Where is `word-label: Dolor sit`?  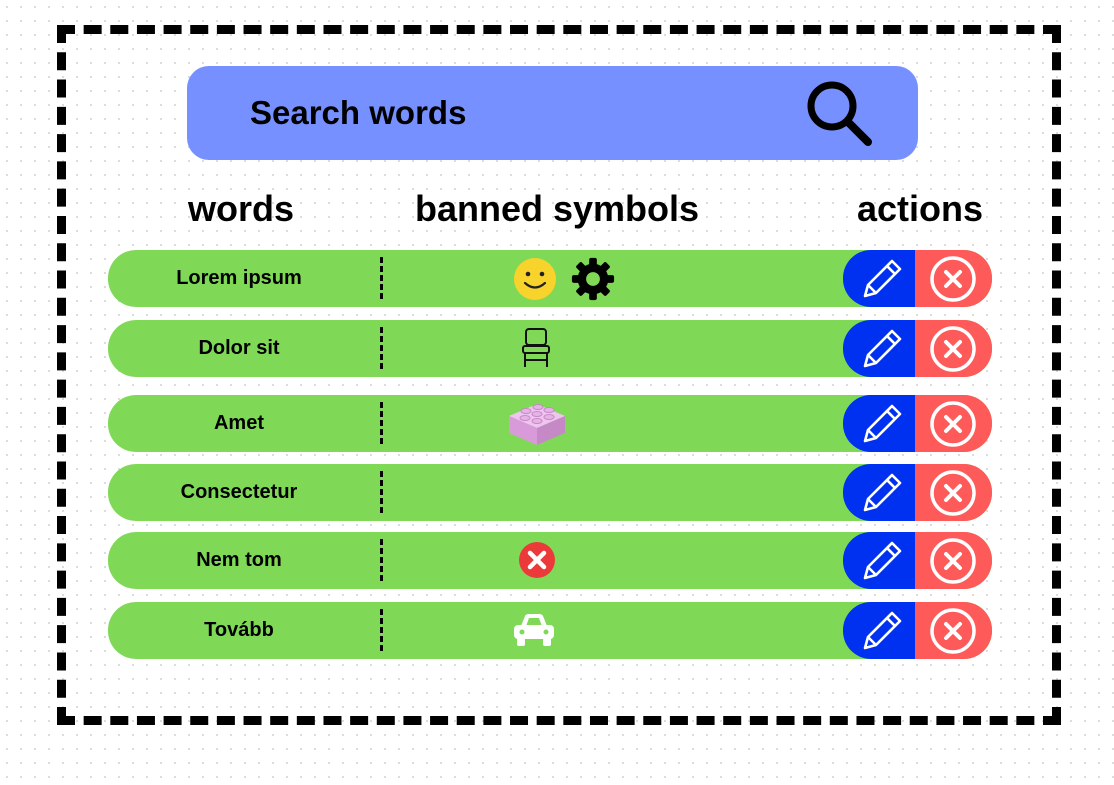 word-label: Dolor sit is located at coordinates (239, 348).